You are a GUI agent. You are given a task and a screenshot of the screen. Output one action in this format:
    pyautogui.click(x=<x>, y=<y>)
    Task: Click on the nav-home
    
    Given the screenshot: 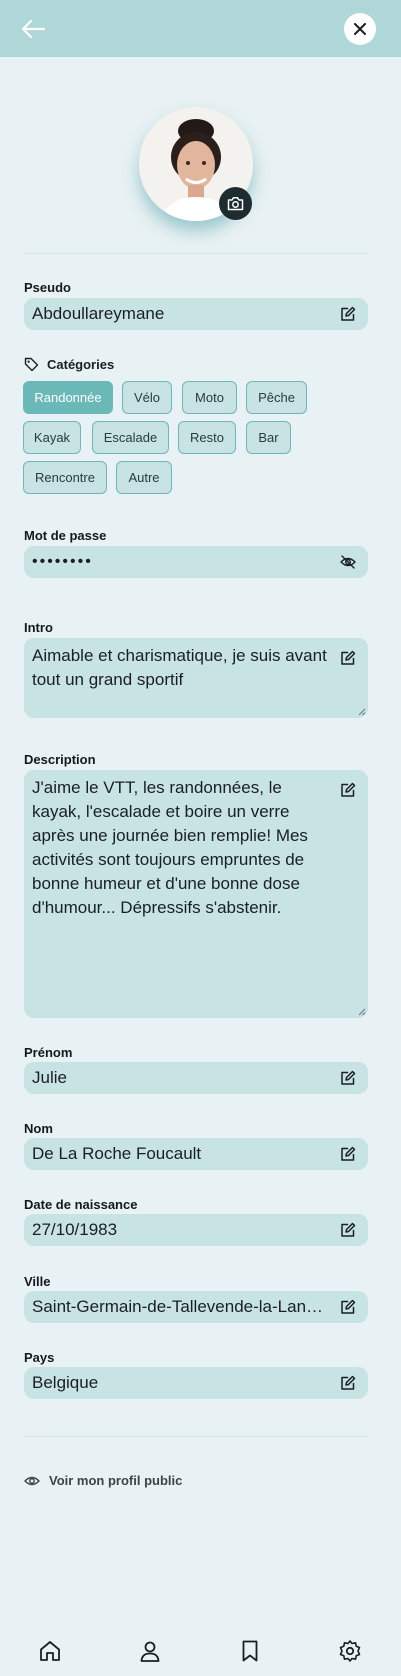 What is the action you would take?
    pyautogui.click(x=50, y=1651)
    